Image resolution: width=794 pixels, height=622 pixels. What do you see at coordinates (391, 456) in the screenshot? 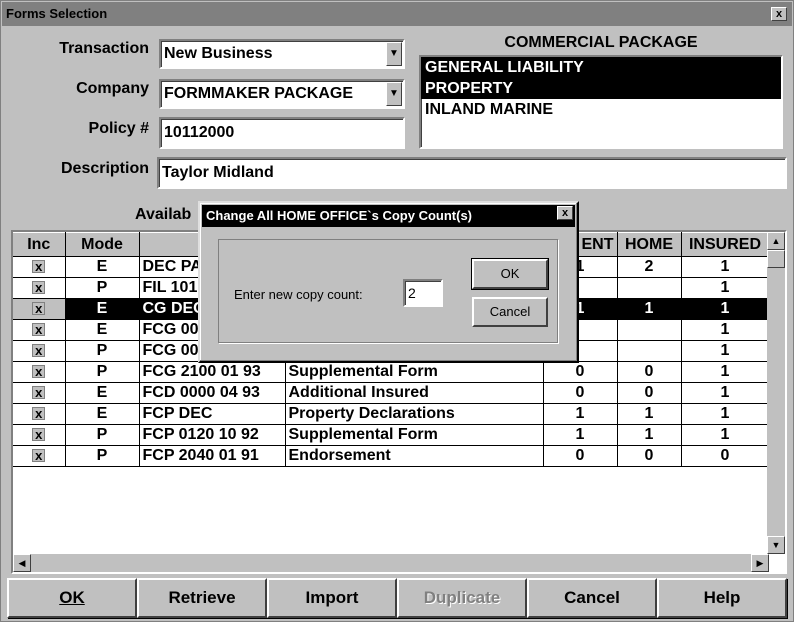
I see `table-row: x P FCP 2040 01 91 Endorsement 0 0 0` at bounding box center [391, 456].